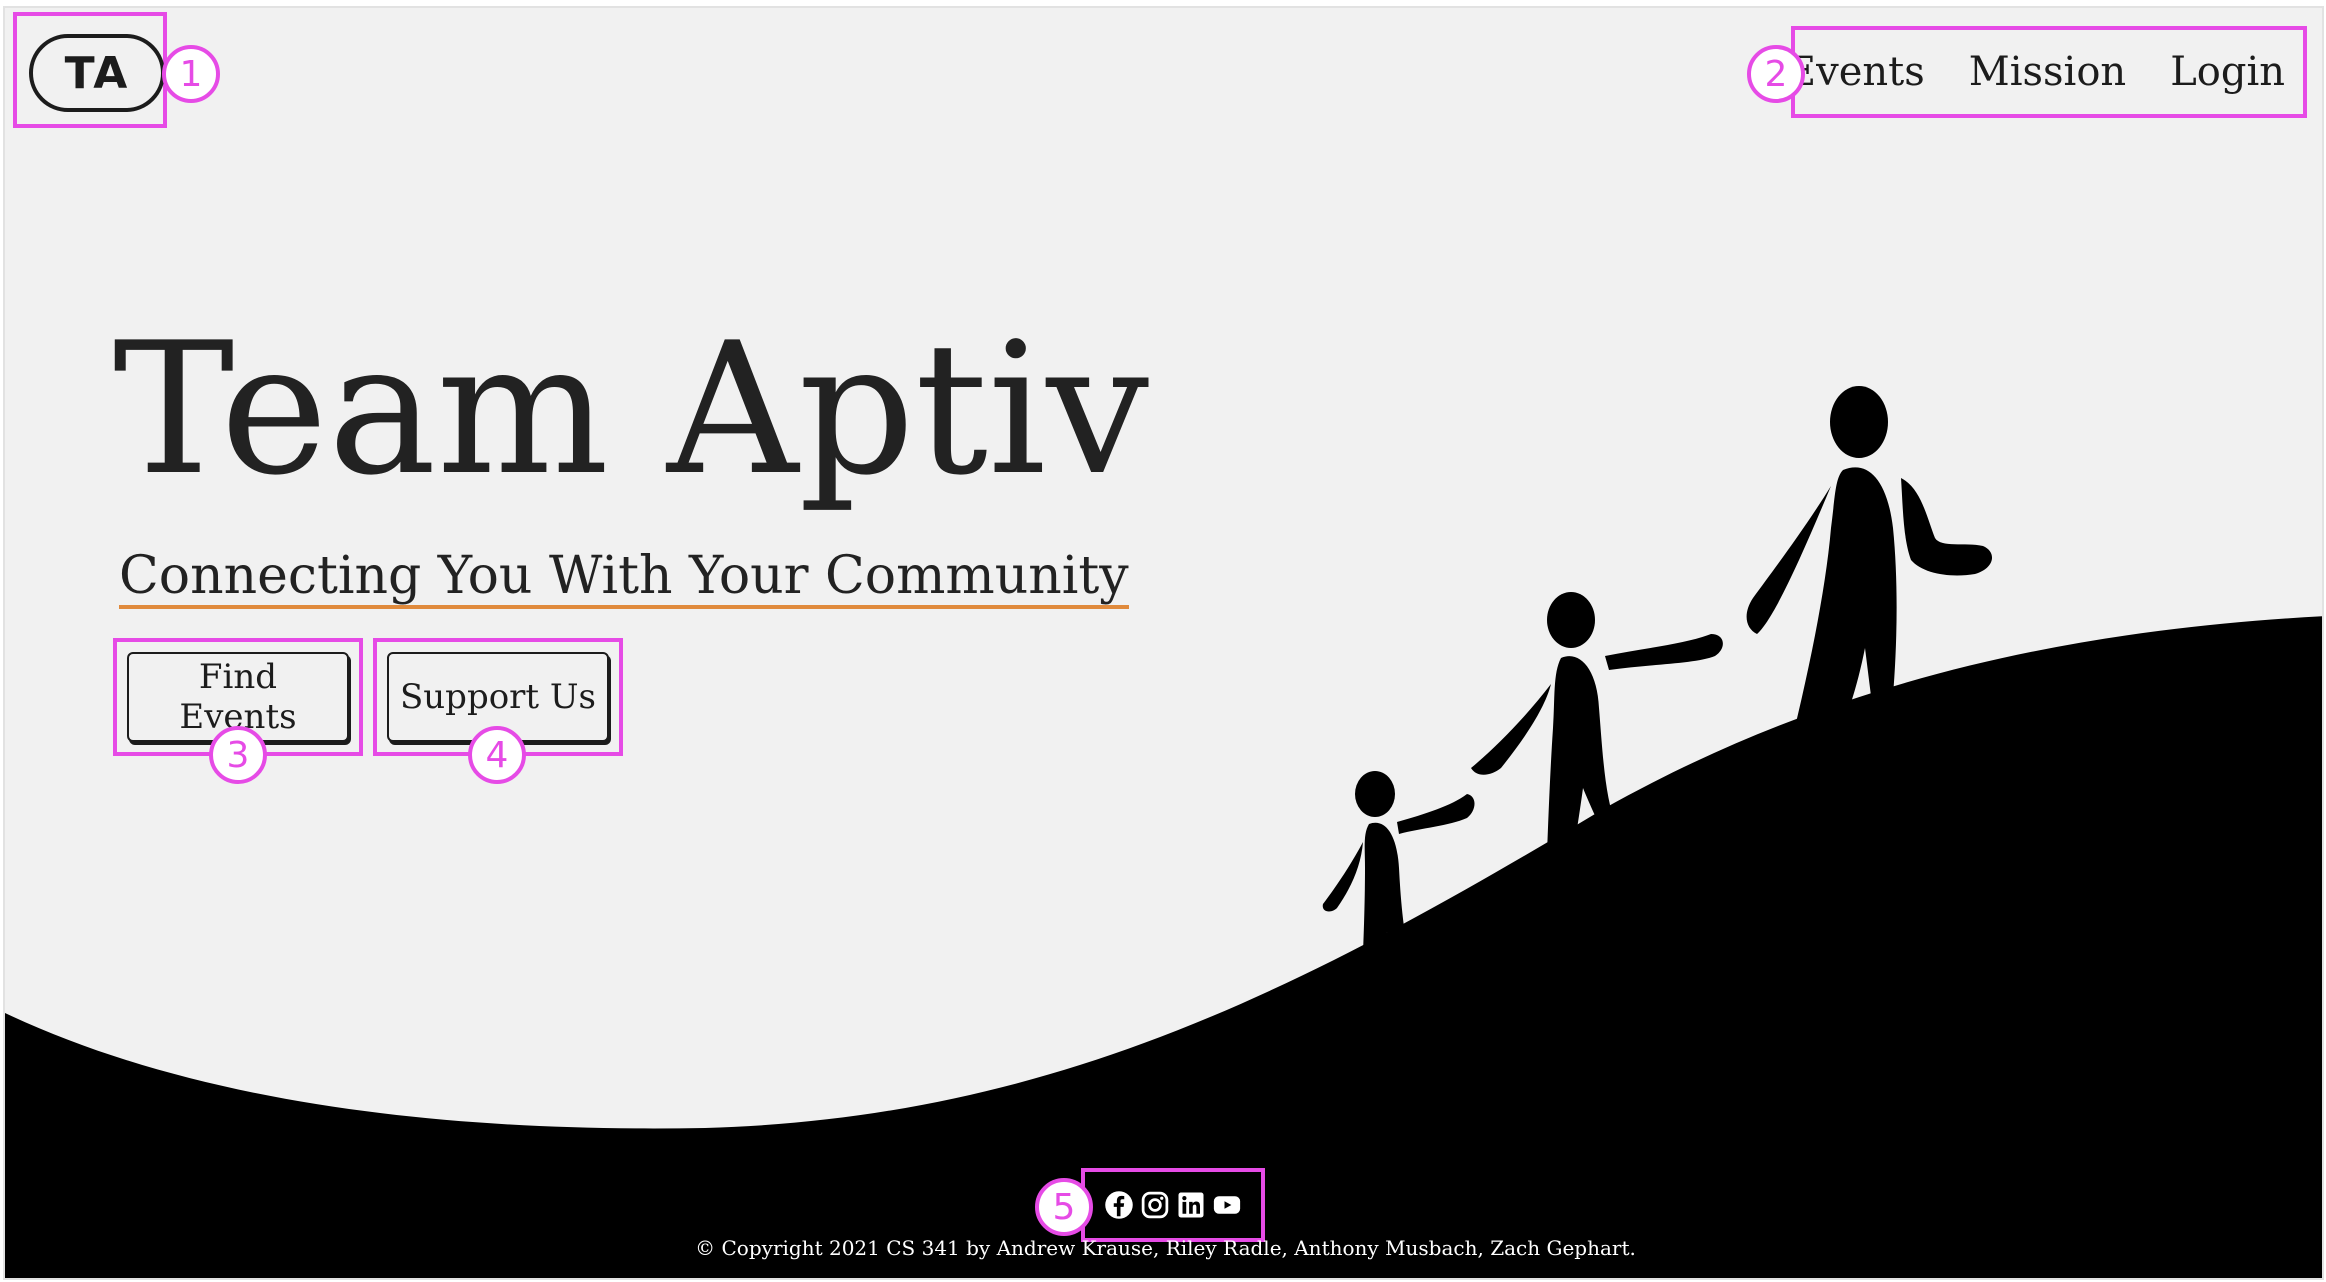 This screenshot has width=2326, height=1282. I want to click on hero-title: Team Aptiv, so click(631, 409).